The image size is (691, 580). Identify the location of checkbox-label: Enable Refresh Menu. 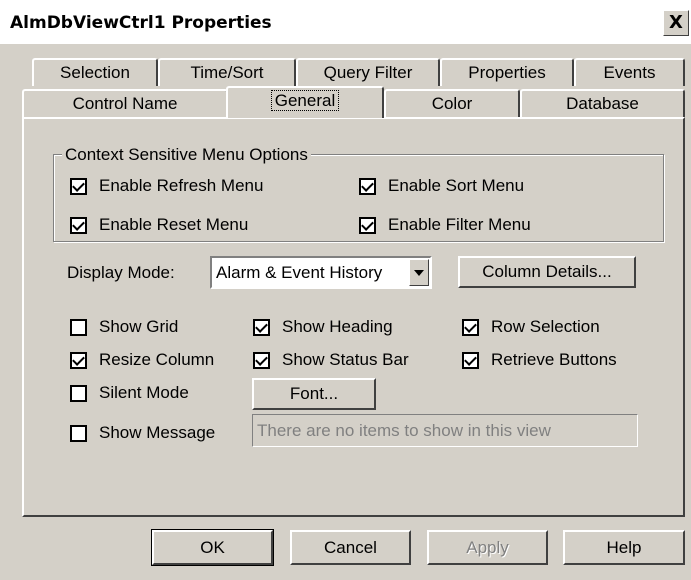
(181, 185).